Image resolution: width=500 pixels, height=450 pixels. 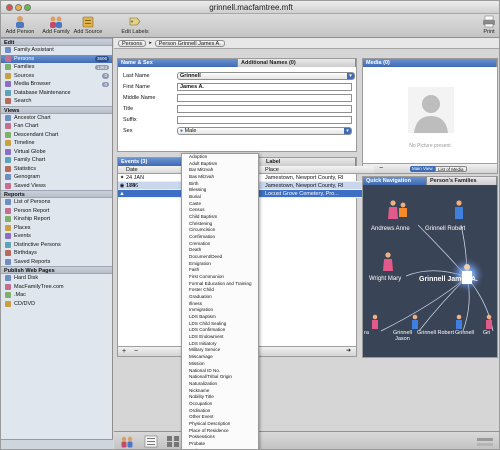 What do you see at coordinates (56, 278) in the screenshot?
I see `sidebar-item-hard-disk: Hard Disk` at bounding box center [56, 278].